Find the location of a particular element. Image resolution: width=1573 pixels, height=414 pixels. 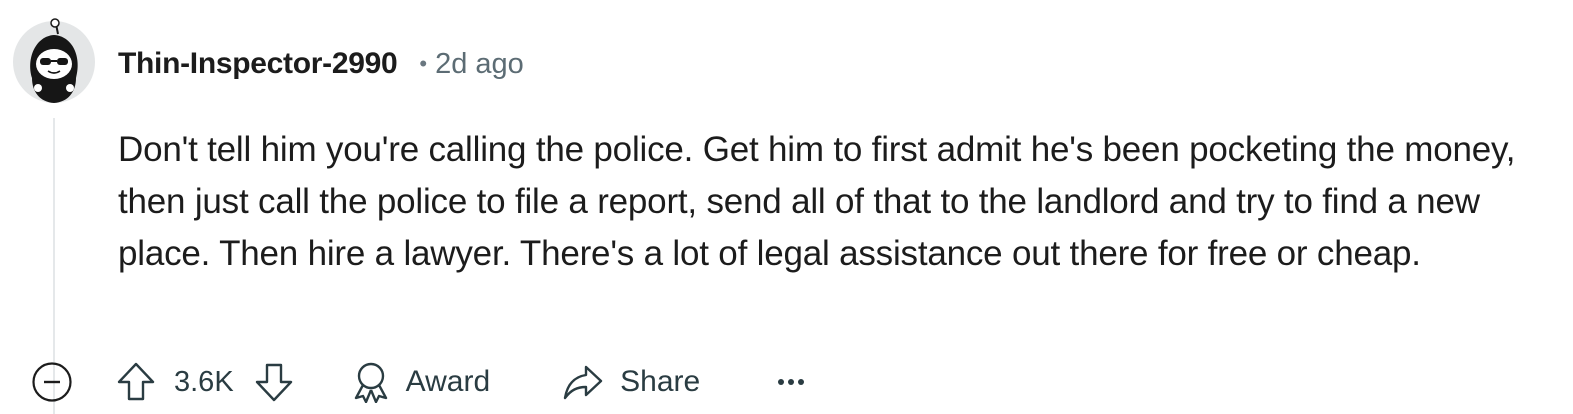

award-label: Award is located at coordinates (448, 381).